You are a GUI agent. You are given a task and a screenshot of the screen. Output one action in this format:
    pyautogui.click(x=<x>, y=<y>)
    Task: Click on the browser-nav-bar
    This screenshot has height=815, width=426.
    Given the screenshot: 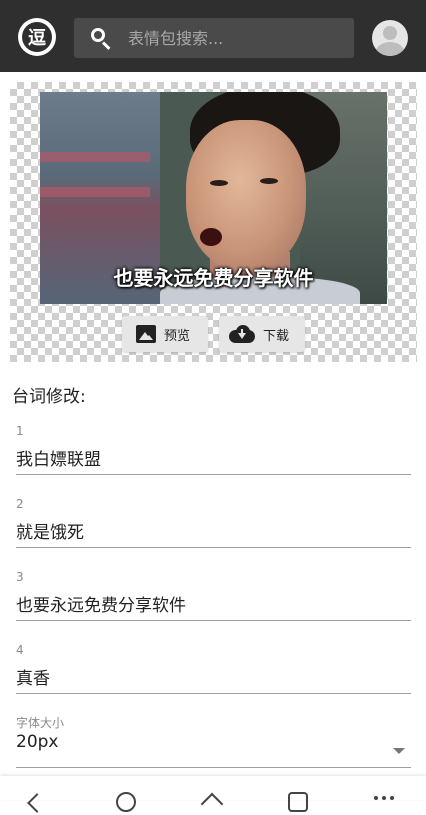 What is the action you would take?
    pyautogui.click(x=213, y=795)
    